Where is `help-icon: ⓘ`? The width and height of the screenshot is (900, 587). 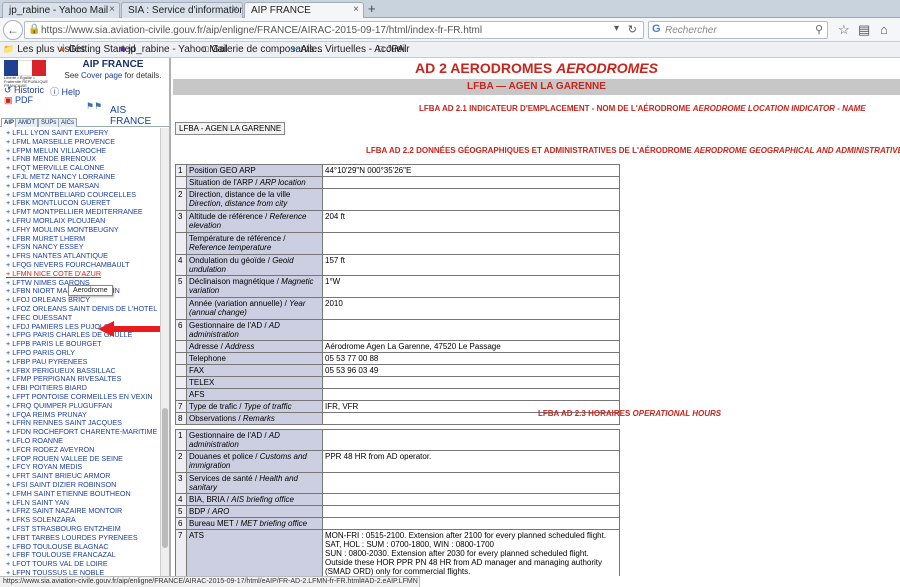 help-icon: ⓘ is located at coordinates (56, 92).